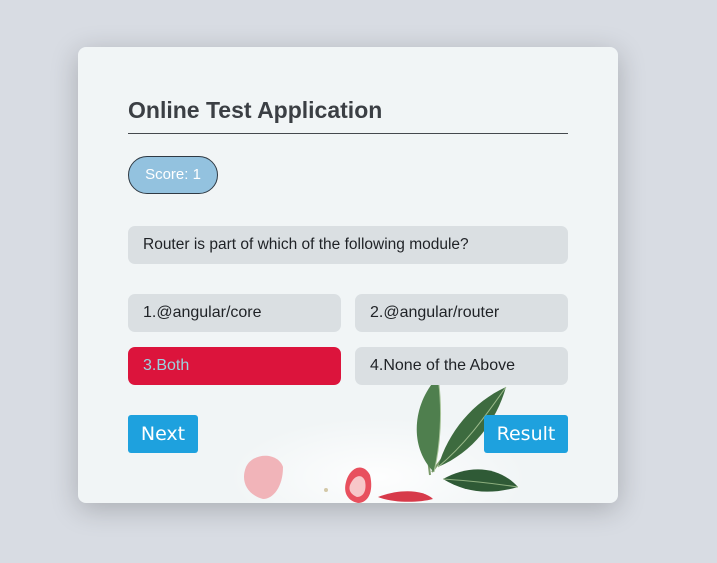 The height and width of the screenshot is (563, 717). Describe the element at coordinates (234, 366) in the screenshot. I see `option-3-selected: 3.Both` at that location.